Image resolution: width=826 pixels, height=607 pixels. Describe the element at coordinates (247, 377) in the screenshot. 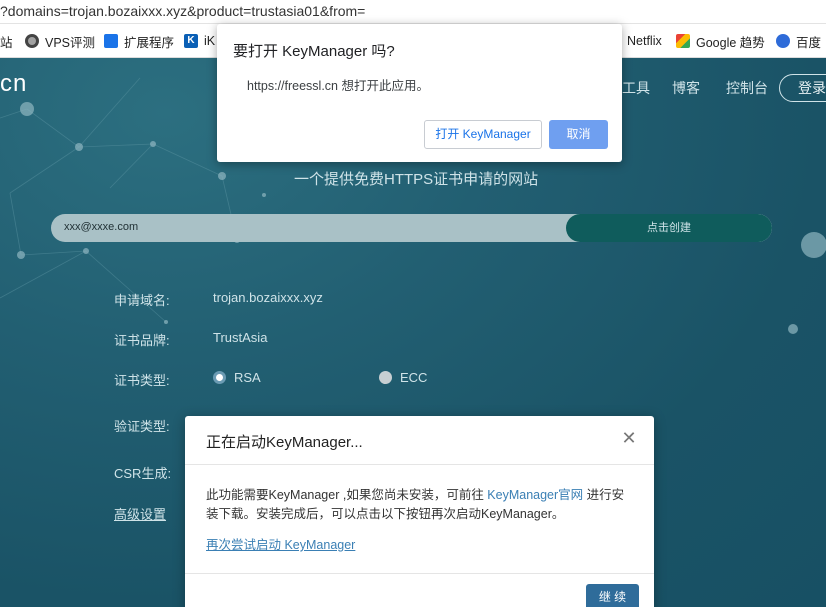

I see `rsa-option-label: RSA` at that location.